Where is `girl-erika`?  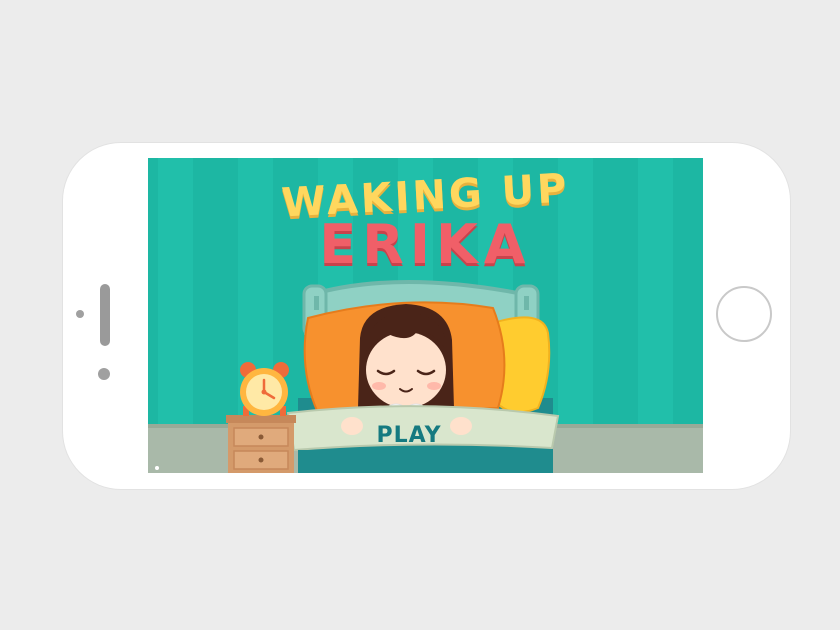
girl-erika is located at coordinates (406, 363).